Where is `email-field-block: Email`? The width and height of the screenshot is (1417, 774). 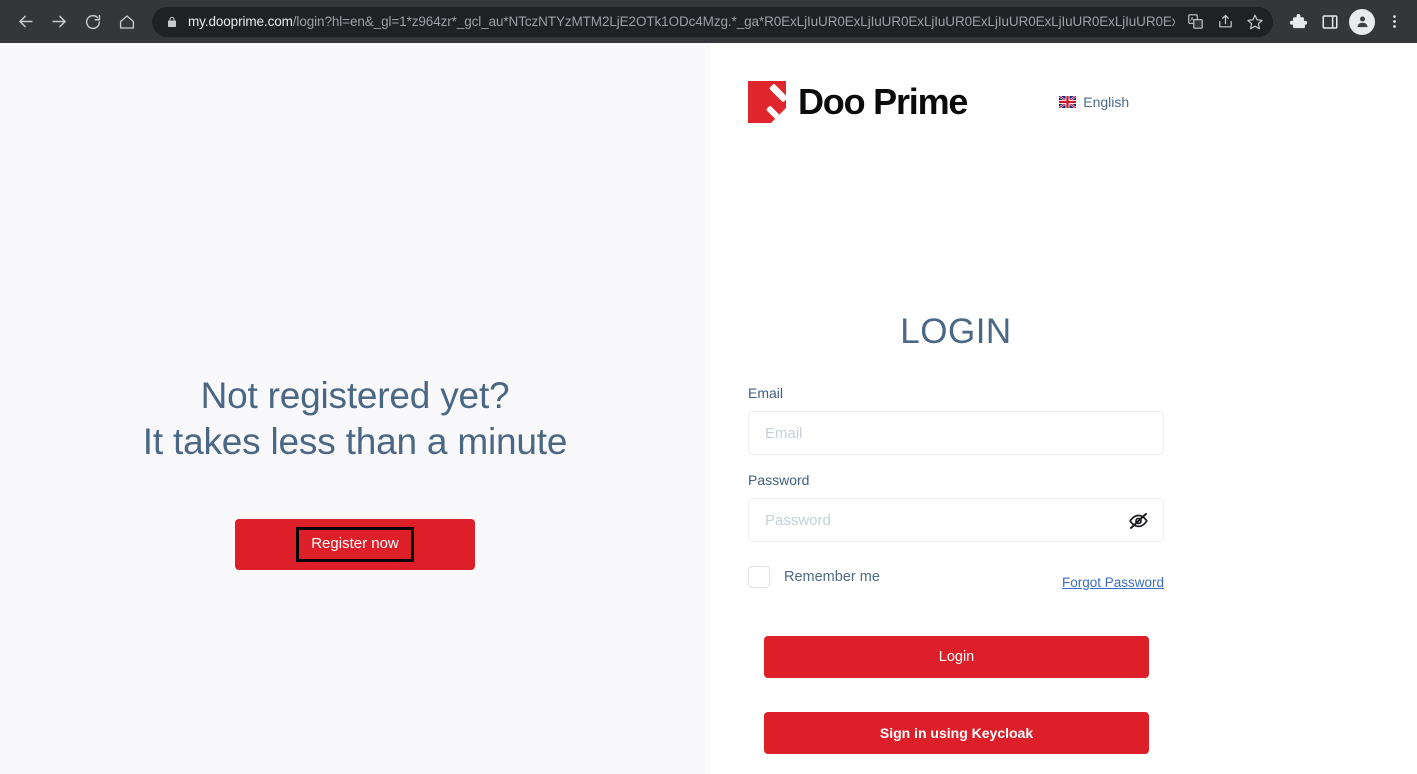 email-field-block: Email is located at coordinates (956, 420).